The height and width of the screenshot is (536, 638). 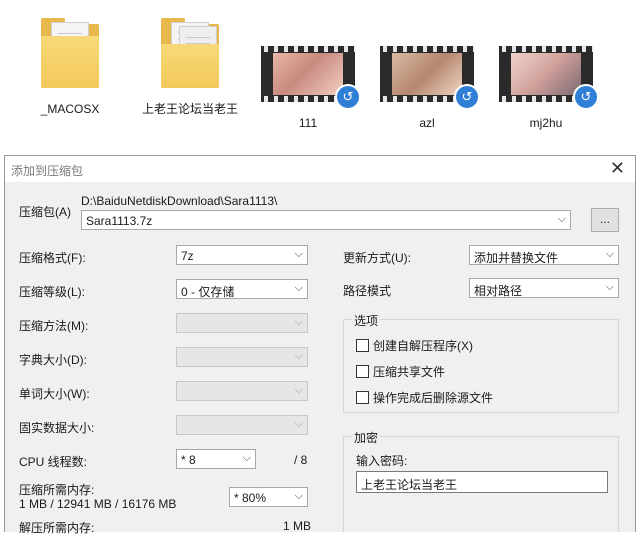 I want to click on mem-compress-detail: 1 MB / 12941 MB / 16176 MB, so click(x=98, y=504).